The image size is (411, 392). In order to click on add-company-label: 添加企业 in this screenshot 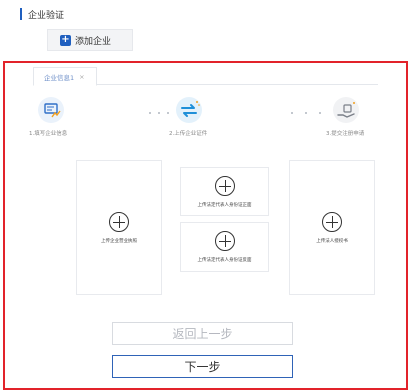, I will do `click(93, 41)`.